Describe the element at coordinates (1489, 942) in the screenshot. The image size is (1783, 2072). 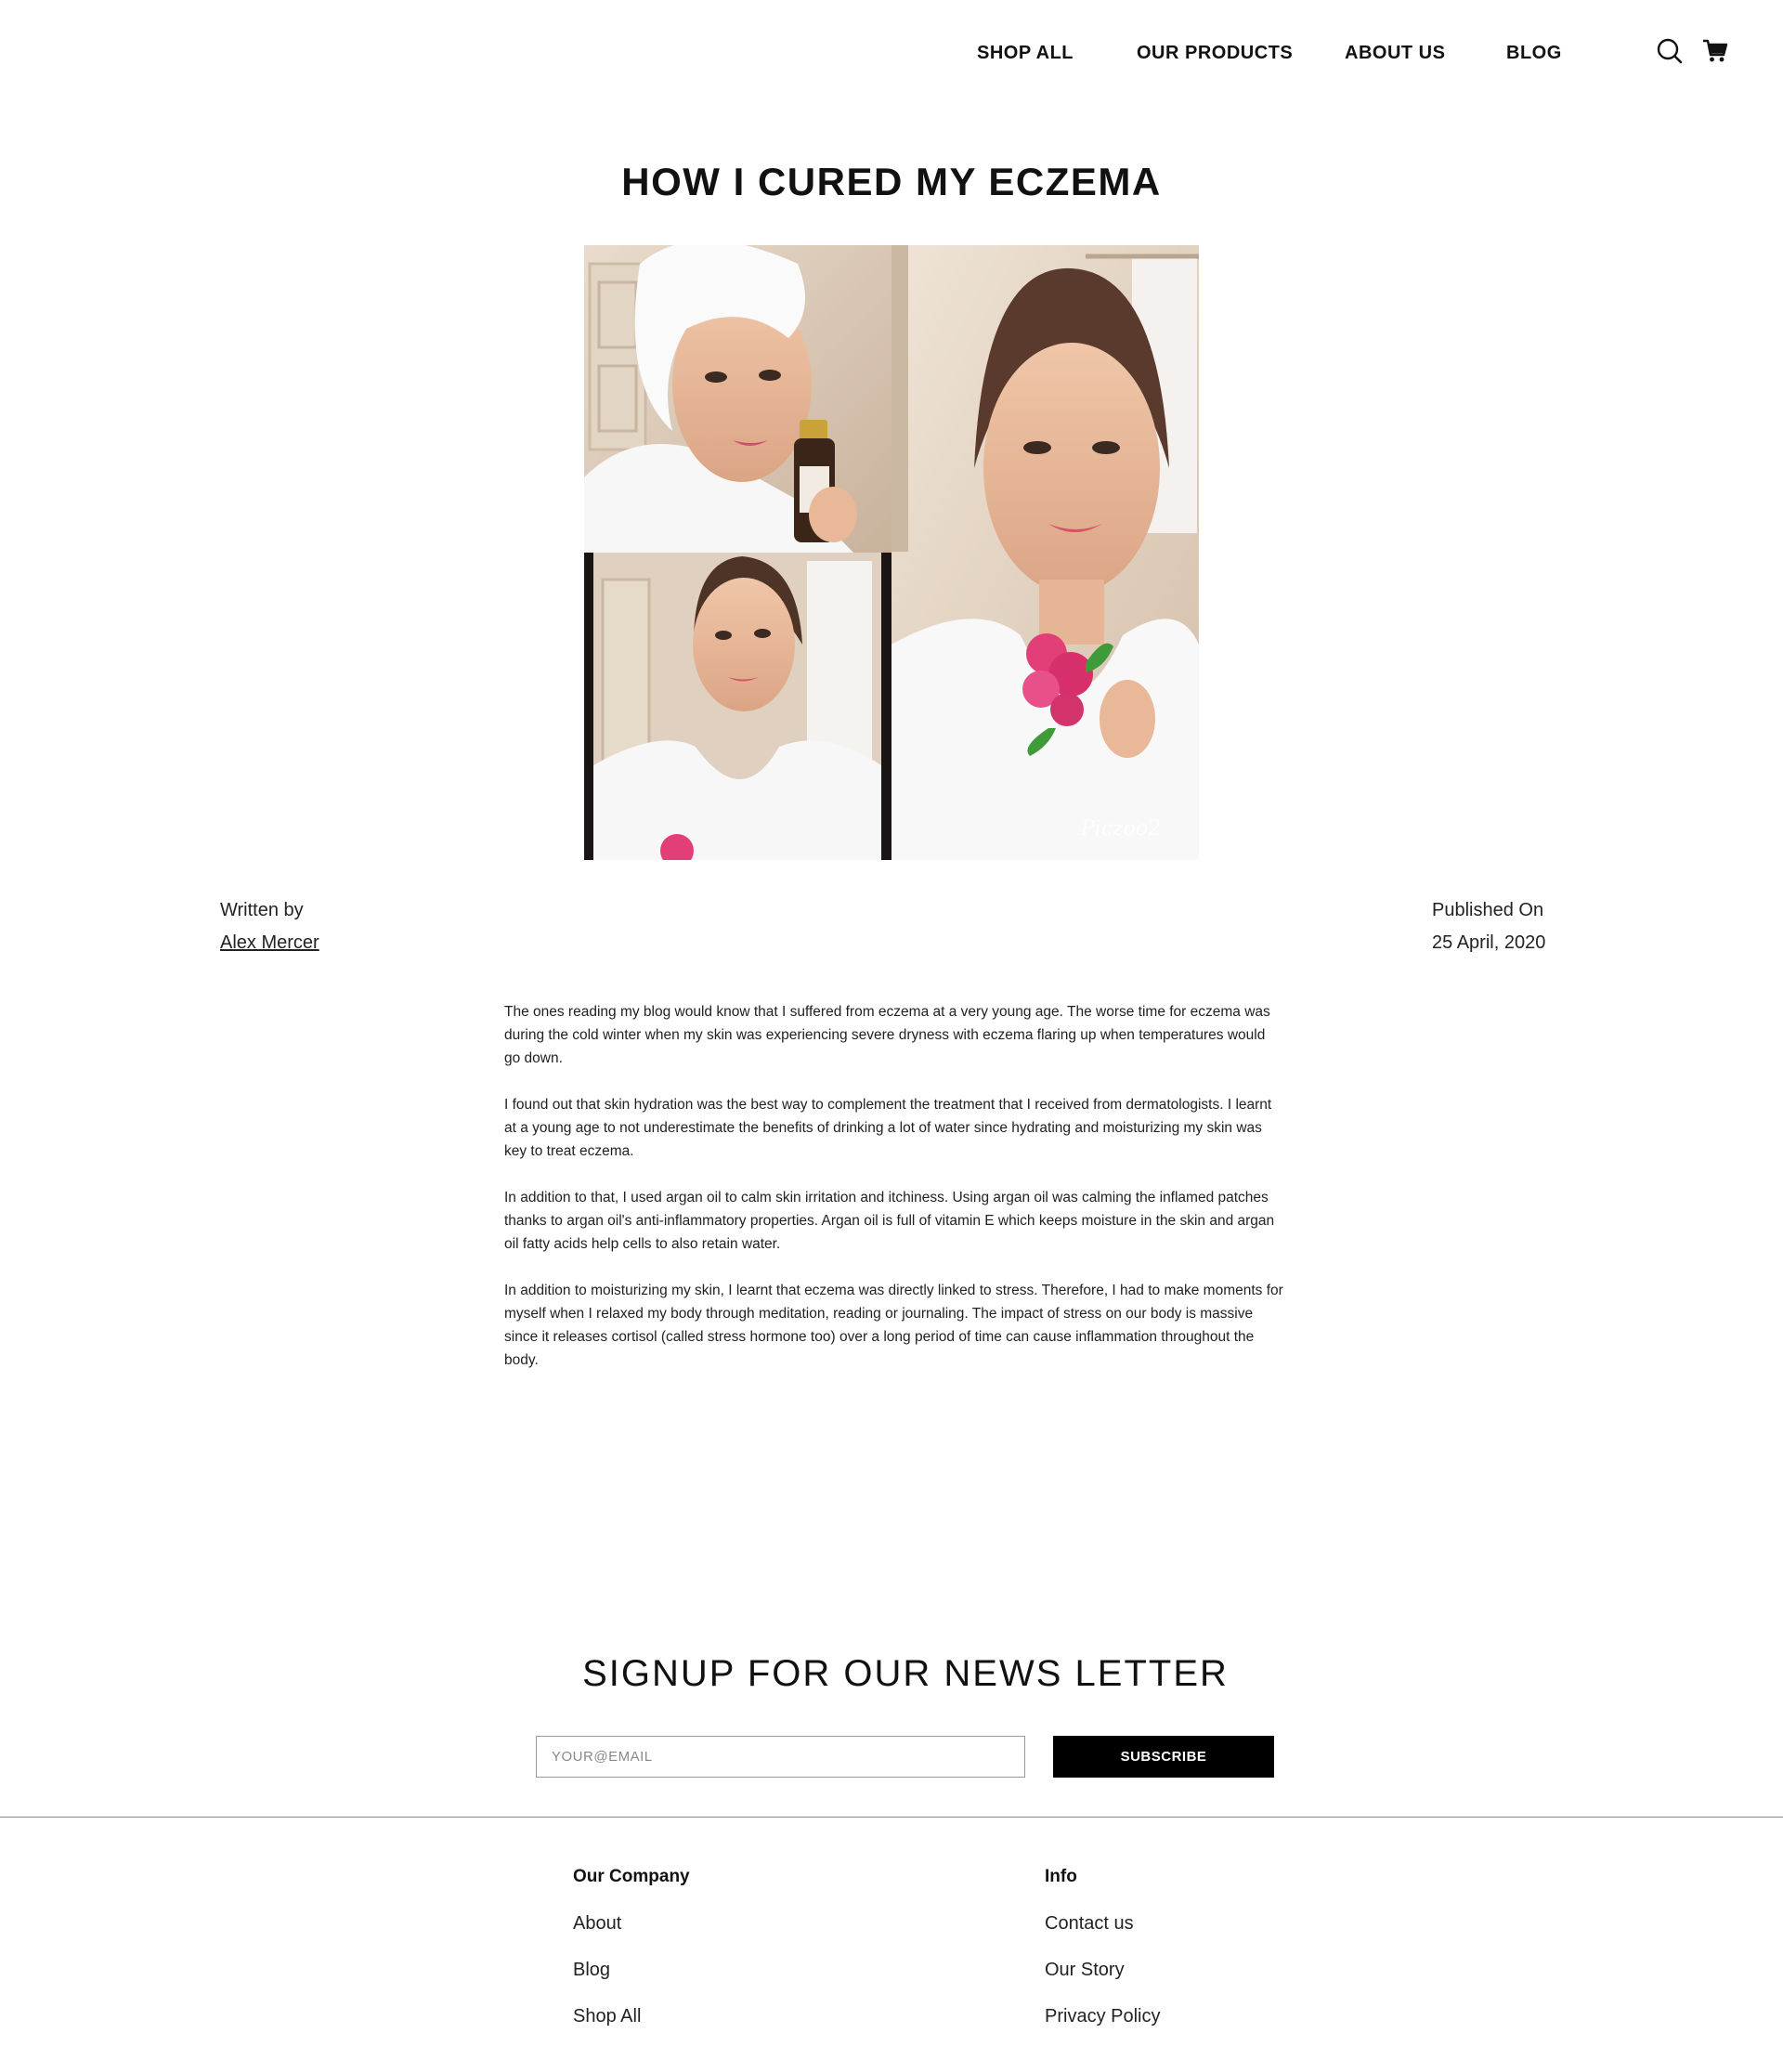
I see `published-date: 25 April, 2020` at that location.